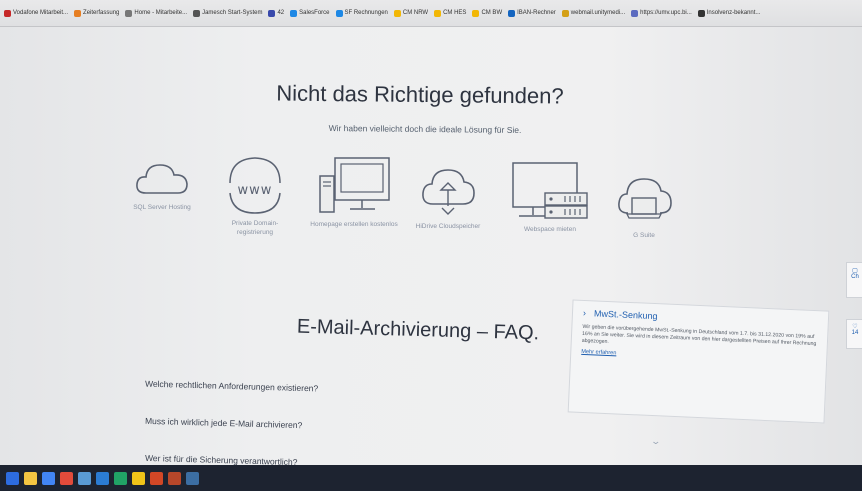  I want to click on bookmark-item: CM HES, so click(450, 13).